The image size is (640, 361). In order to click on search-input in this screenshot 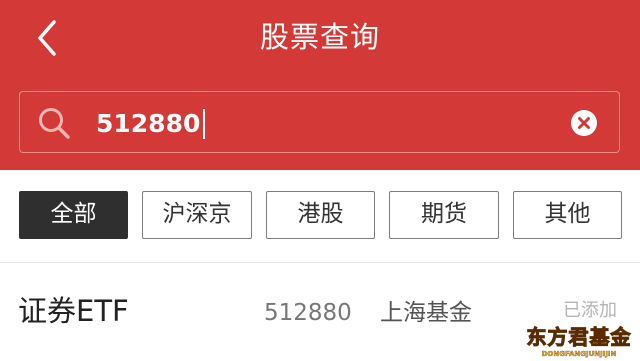, I will do `click(326, 123)`.